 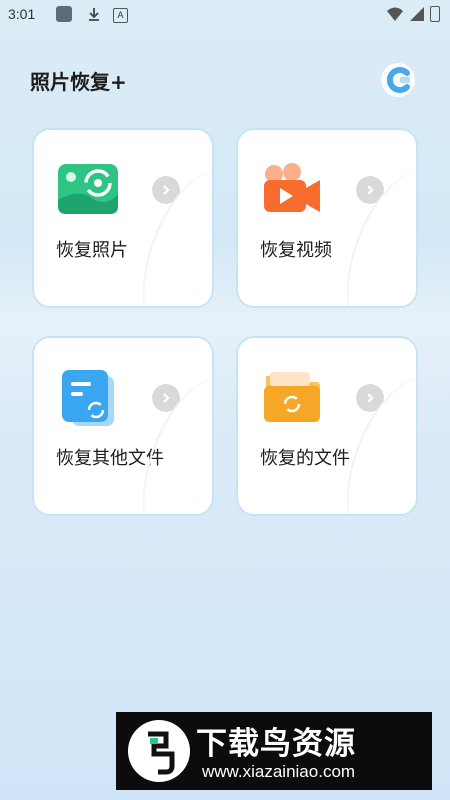 What do you see at coordinates (394, 14) in the screenshot?
I see `wifi-icon` at bounding box center [394, 14].